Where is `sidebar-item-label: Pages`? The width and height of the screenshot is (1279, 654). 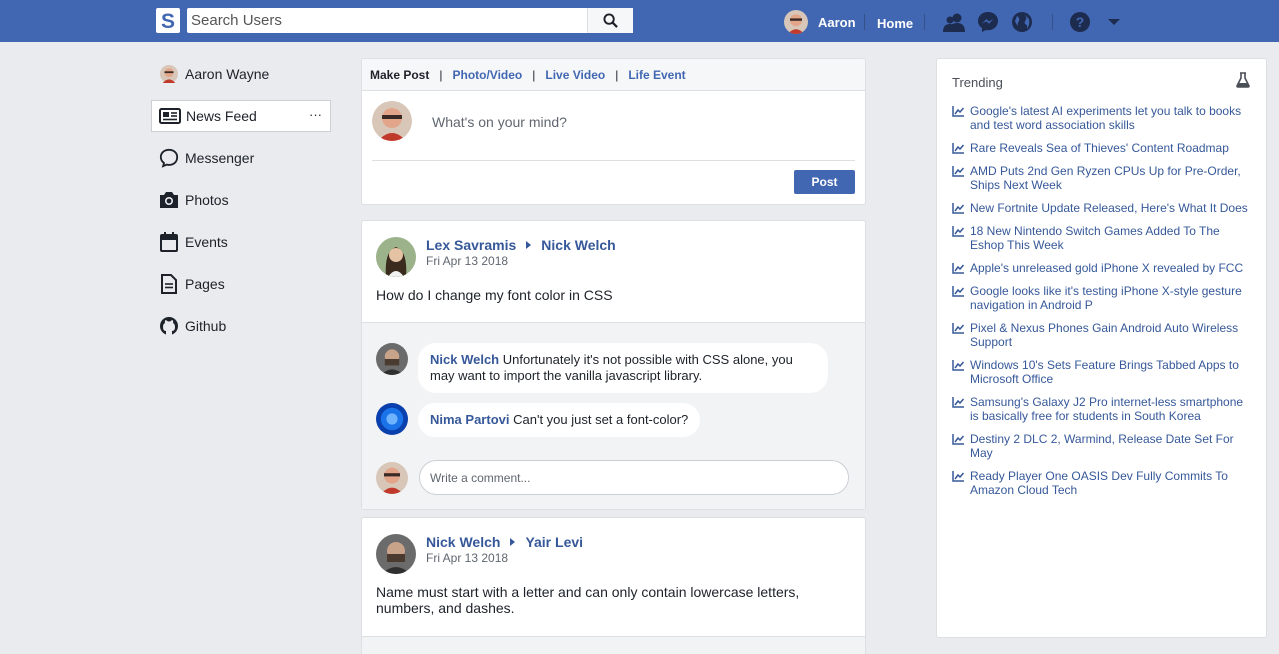
sidebar-item-label: Pages is located at coordinates (205, 284).